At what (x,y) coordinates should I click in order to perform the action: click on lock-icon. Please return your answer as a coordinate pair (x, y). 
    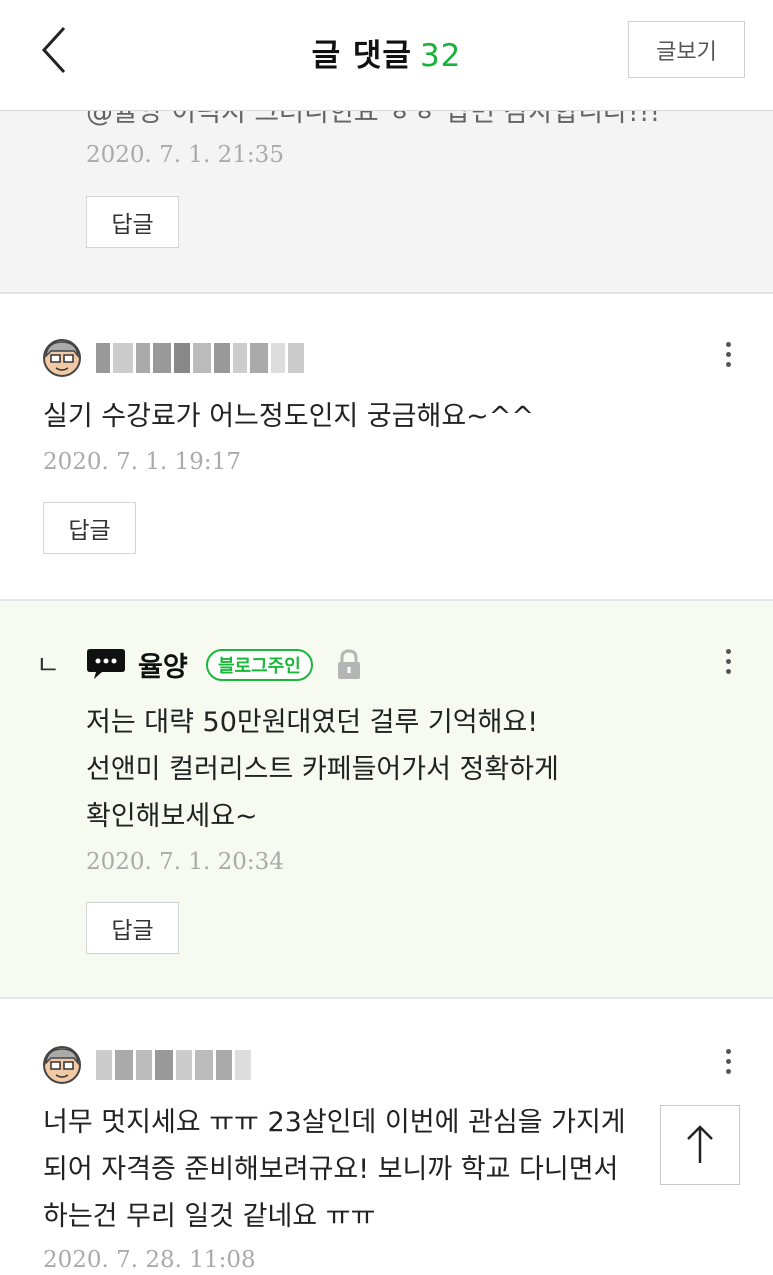
    Looking at the image, I should click on (349, 664).